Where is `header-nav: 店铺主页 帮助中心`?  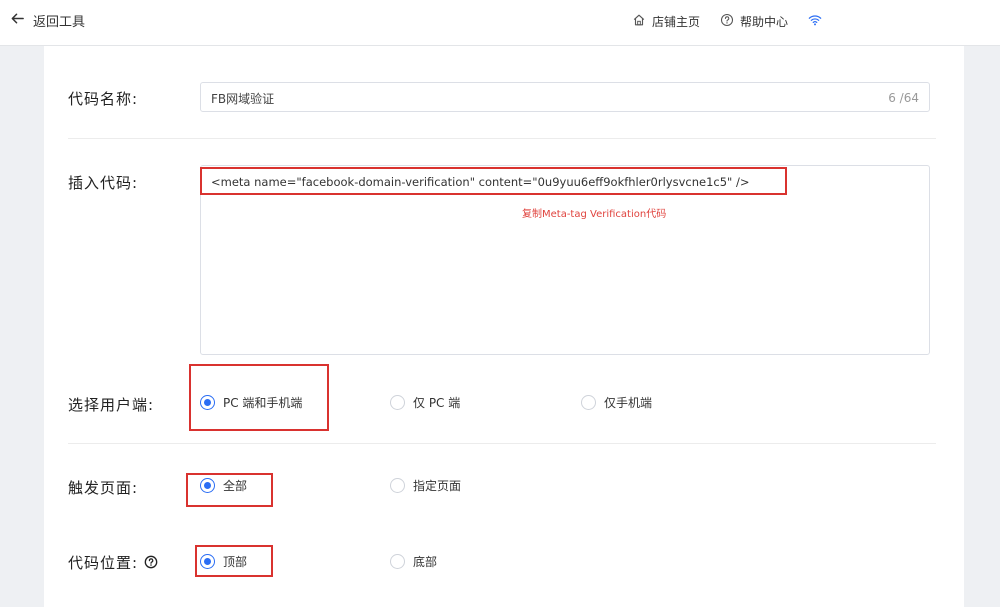 header-nav: 店铺主页 帮助中心 is located at coordinates (727, 21).